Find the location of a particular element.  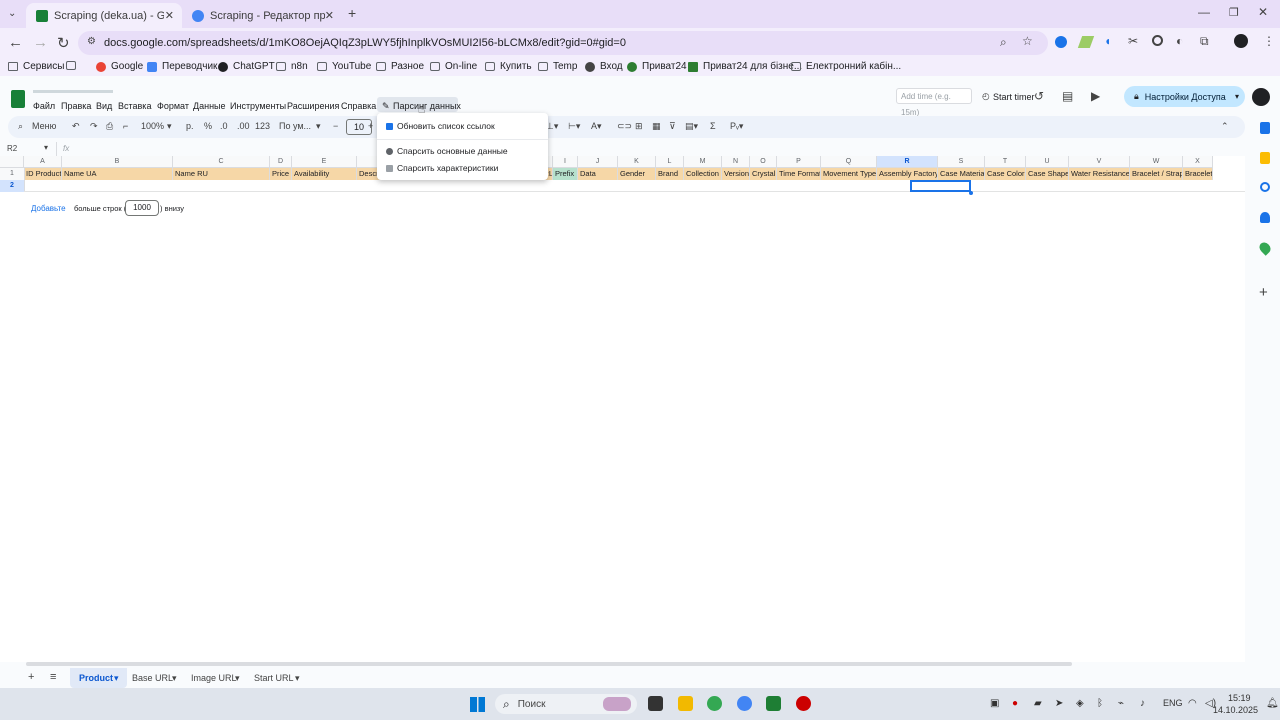

add-rows-button: Добавьте is located at coordinates (48, 208).